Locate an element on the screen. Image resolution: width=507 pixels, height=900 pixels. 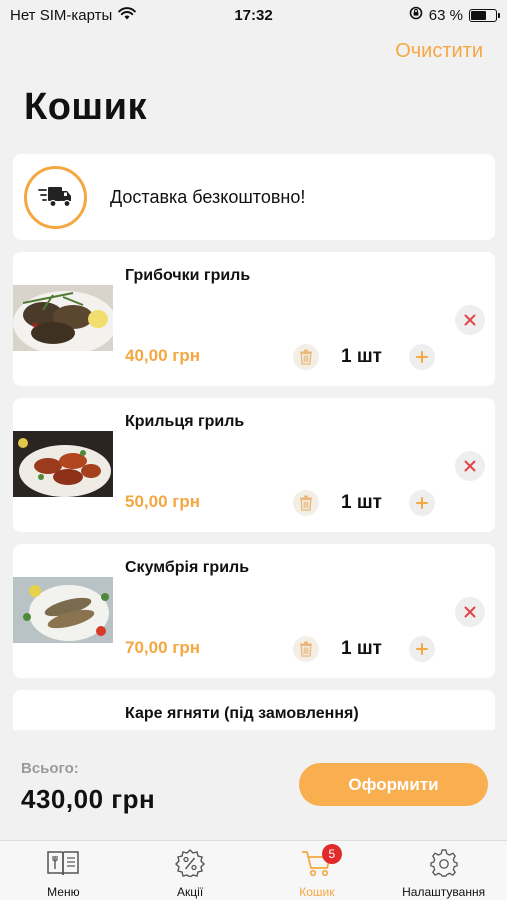
cart-item: Каре ягняти (під замовлення) is located at coordinates (254, 710).